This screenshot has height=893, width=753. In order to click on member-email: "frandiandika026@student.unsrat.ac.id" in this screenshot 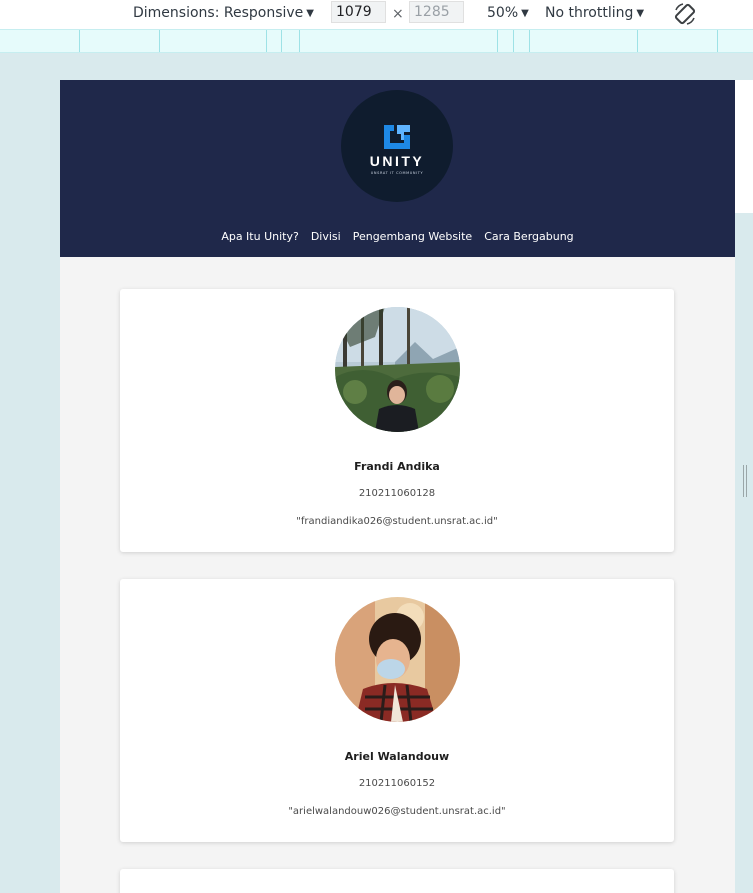, I will do `click(397, 521)`.